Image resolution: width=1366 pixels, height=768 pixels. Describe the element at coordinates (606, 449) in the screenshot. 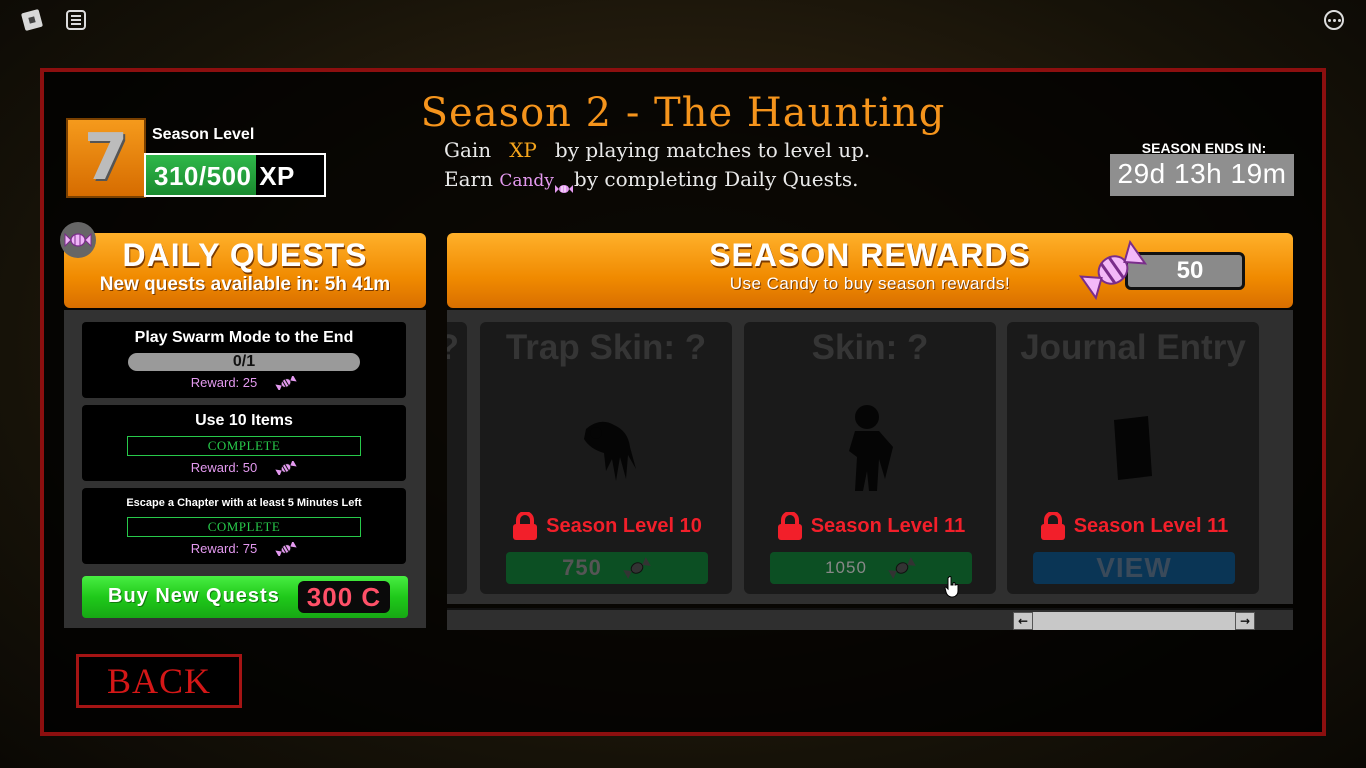

I see `trap-claw-silhouette-icon` at that location.